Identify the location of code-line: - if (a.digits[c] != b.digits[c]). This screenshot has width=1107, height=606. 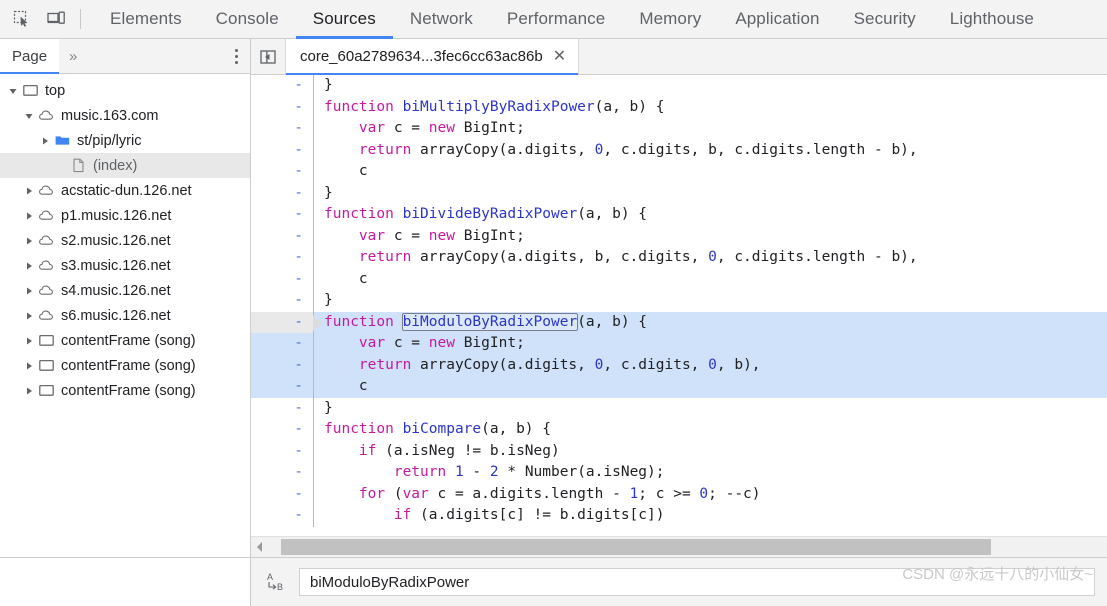
(679, 516).